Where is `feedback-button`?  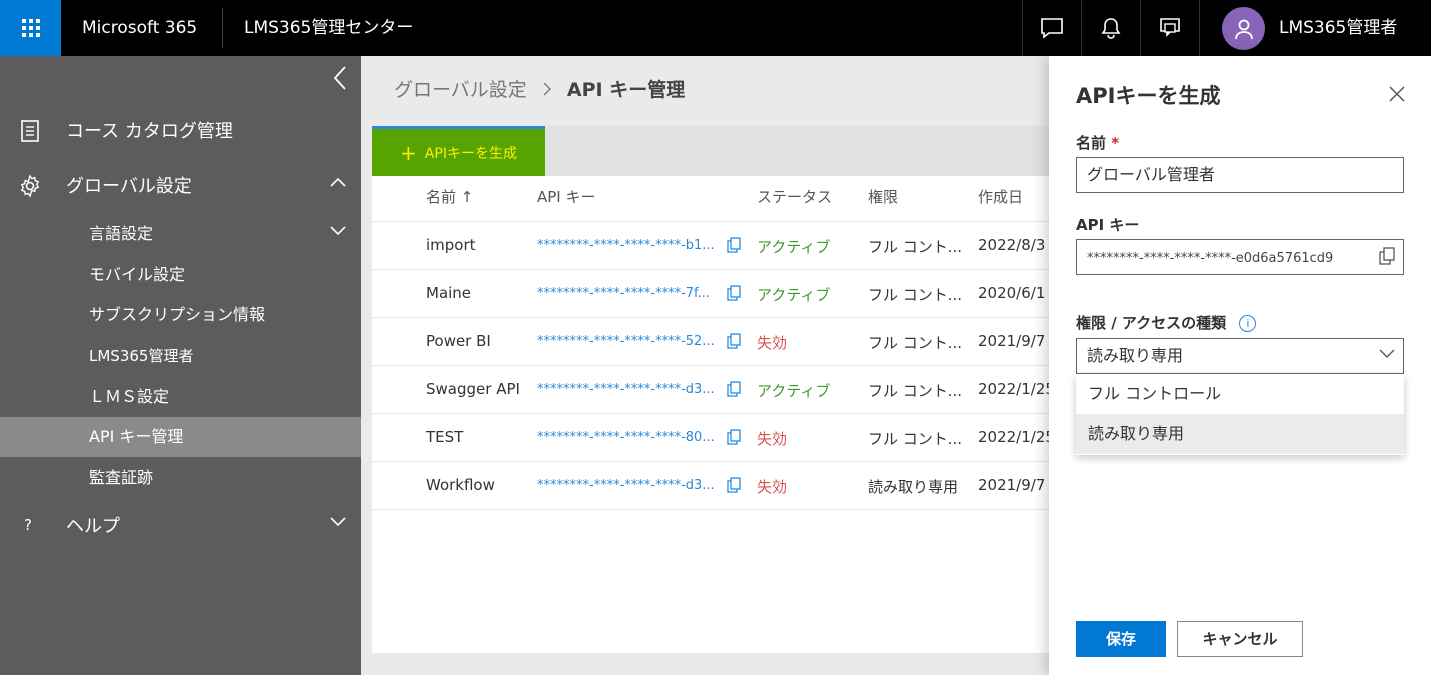
feedback-button is located at coordinates (1169, 28).